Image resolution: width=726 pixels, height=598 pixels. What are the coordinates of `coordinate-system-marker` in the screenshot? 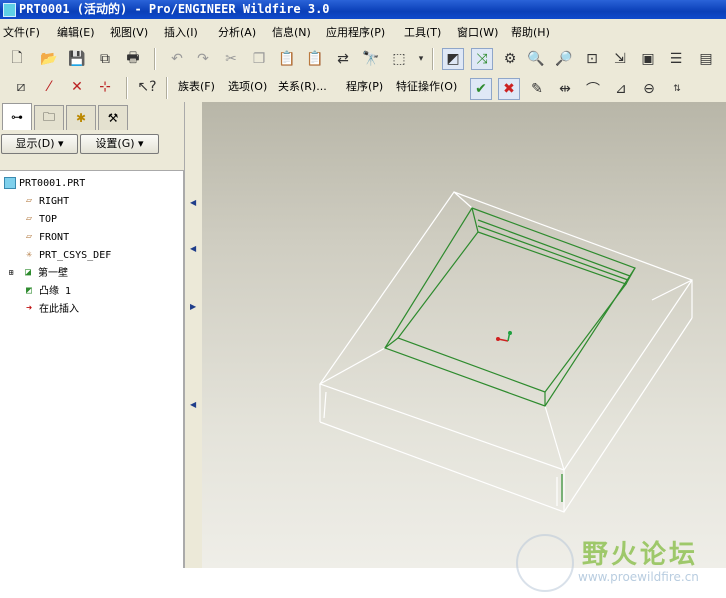 It's located at (504, 336).